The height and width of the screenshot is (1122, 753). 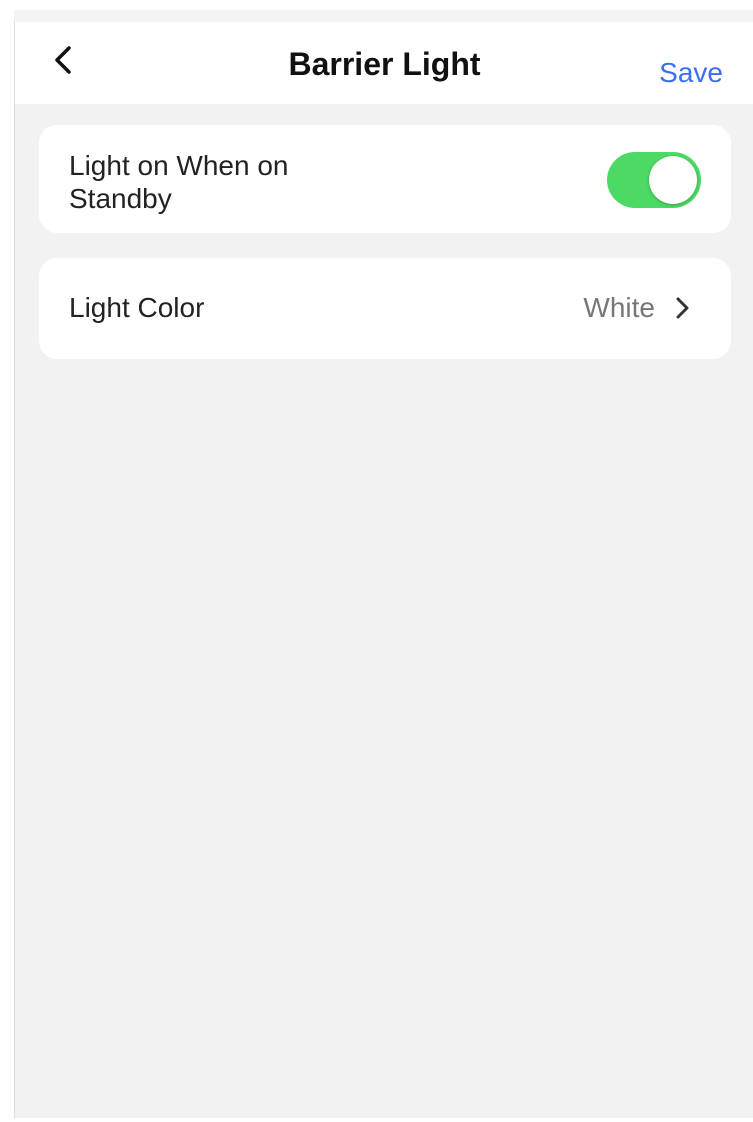 I want to click on toggle-knob, so click(x=673, y=180).